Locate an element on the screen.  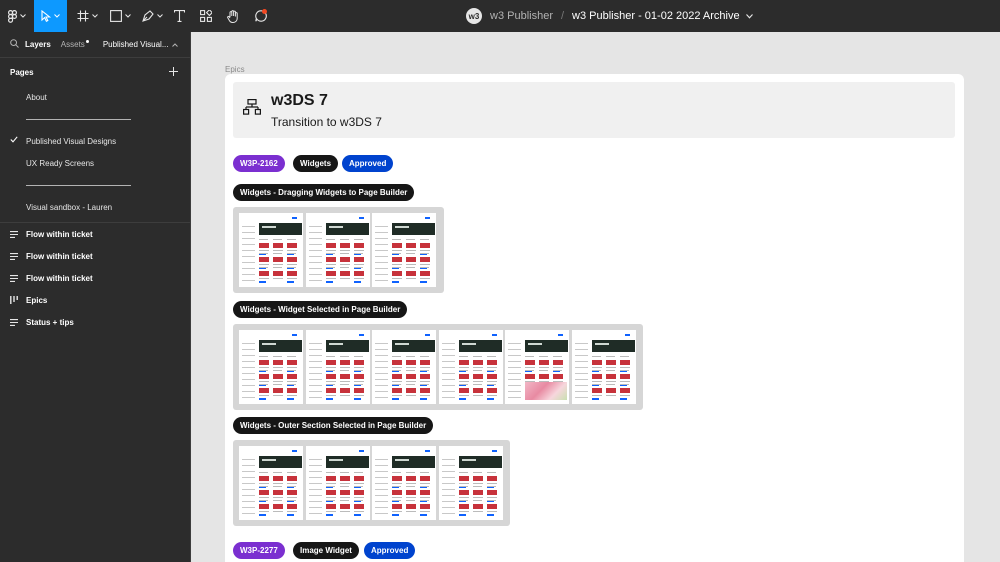
page-item-visual-sandbox: Visual sandbox - Lauren is located at coordinates (95, 207).